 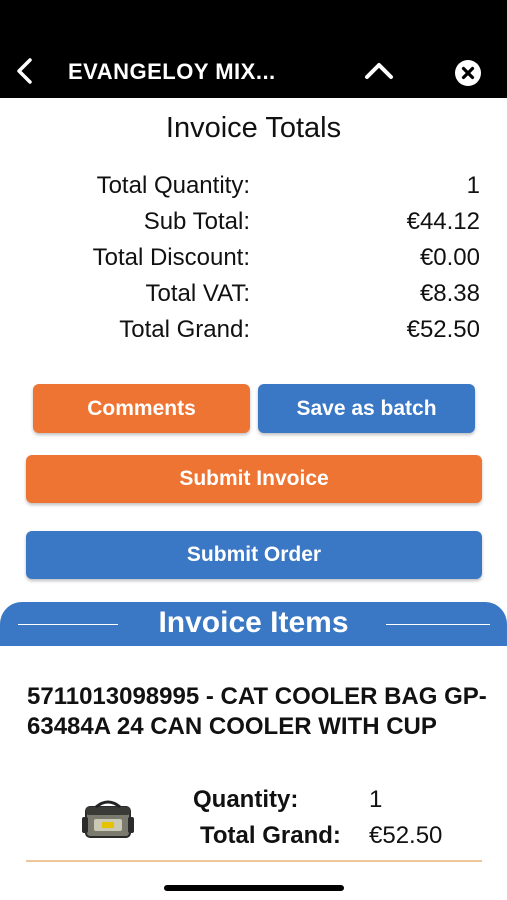 What do you see at coordinates (366, 408) in the screenshot?
I see `save-as-batch-button: Save as batch` at bounding box center [366, 408].